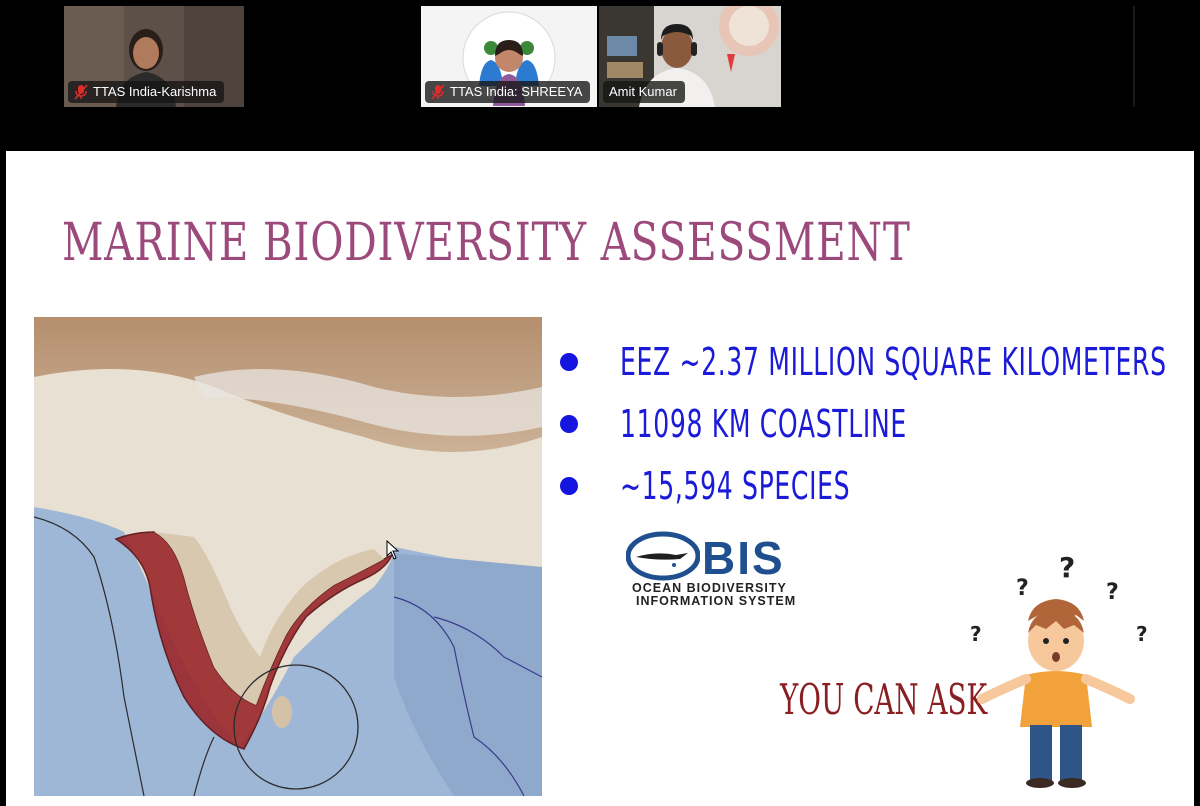  Describe the element at coordinates (155, 91) in the screenshot. I see `participant-name: TTAS India-Karishma` at that location.